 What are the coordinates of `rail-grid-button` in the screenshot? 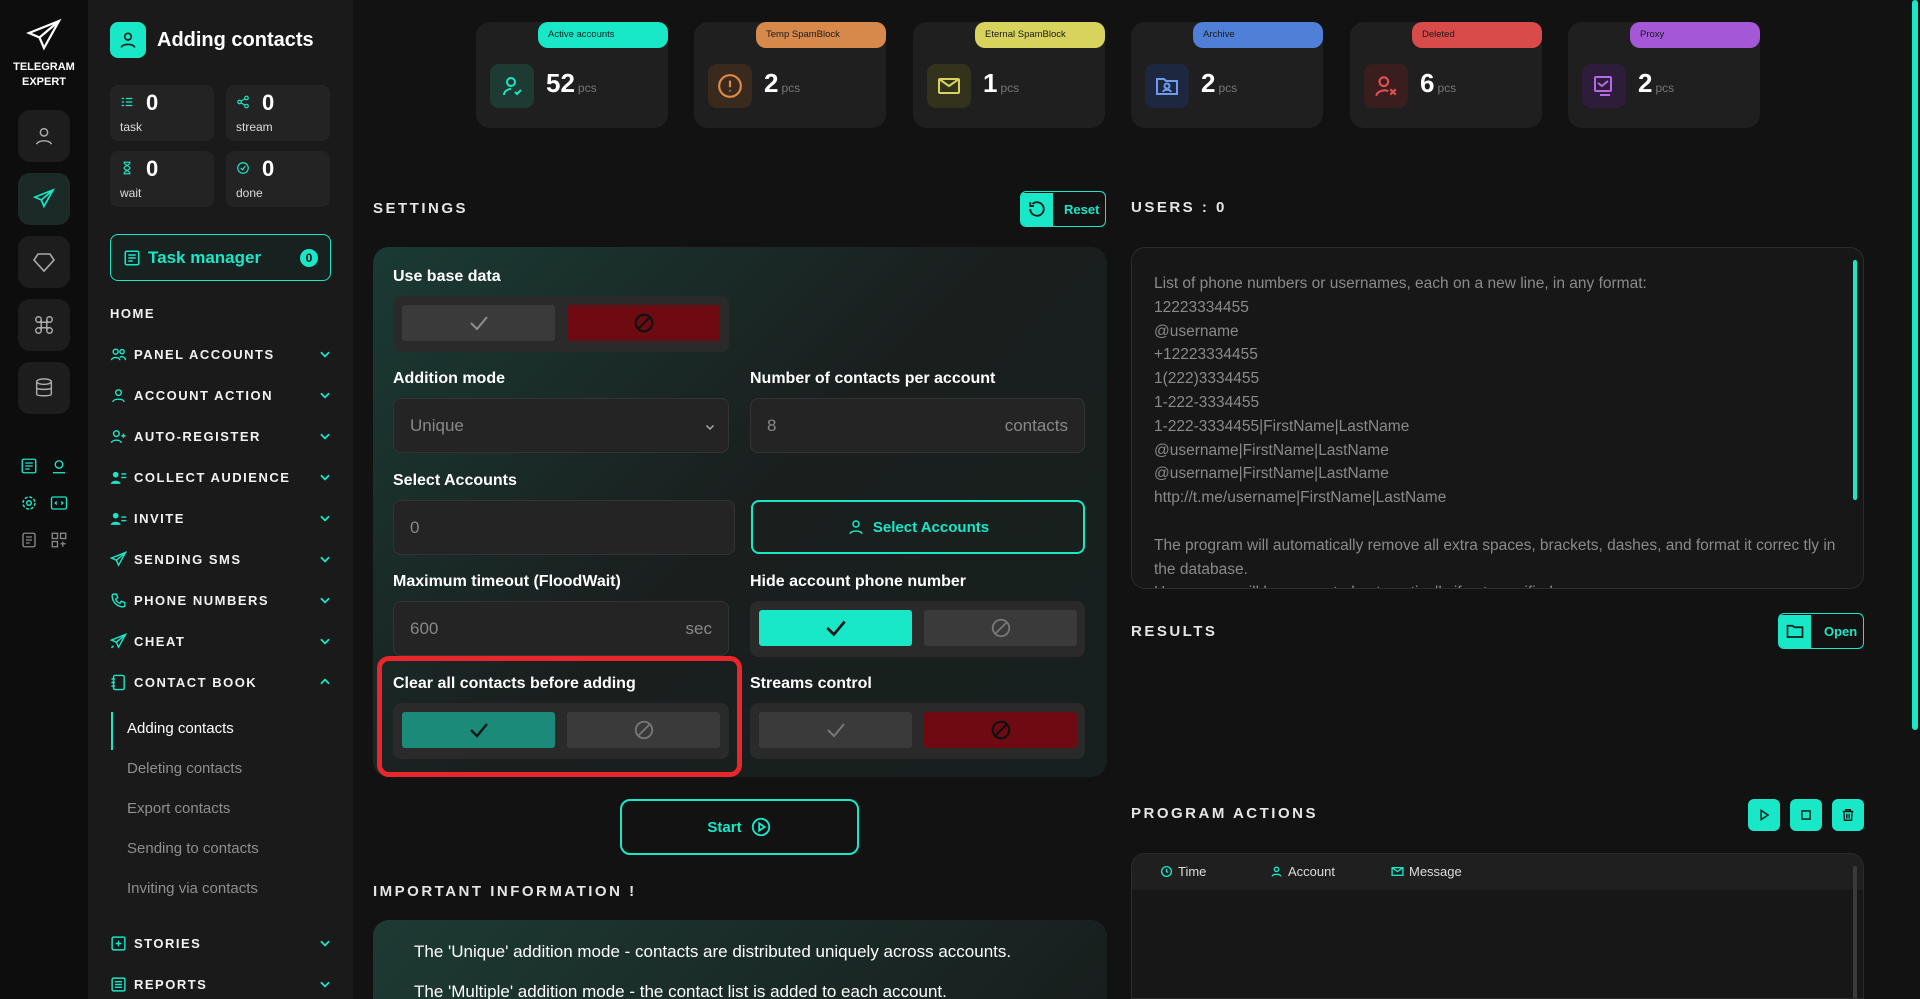 It's located at (59, 540).